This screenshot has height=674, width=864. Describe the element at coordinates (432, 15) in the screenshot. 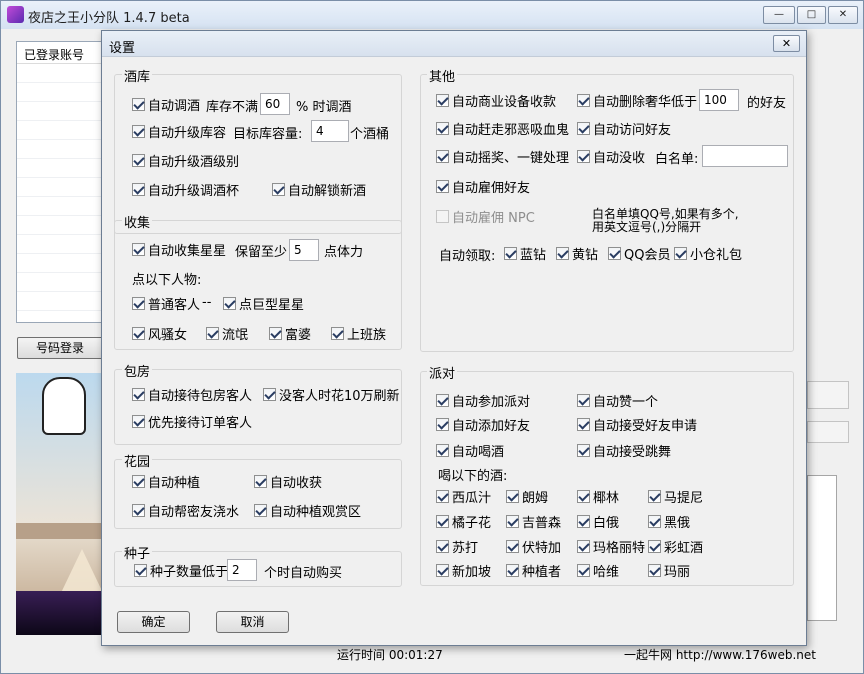

I see `main-title-bar: 夜店之王小分队 1.4.7 beta — □ ✕` at that location.